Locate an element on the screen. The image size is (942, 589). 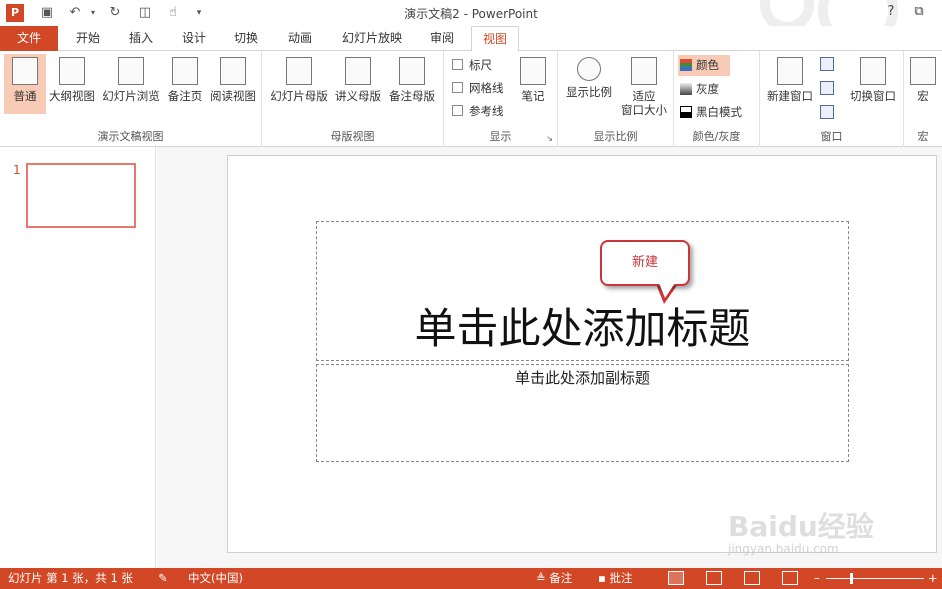
restore-ribbon-icon: ⧉ is located at coordinates (919, 11).